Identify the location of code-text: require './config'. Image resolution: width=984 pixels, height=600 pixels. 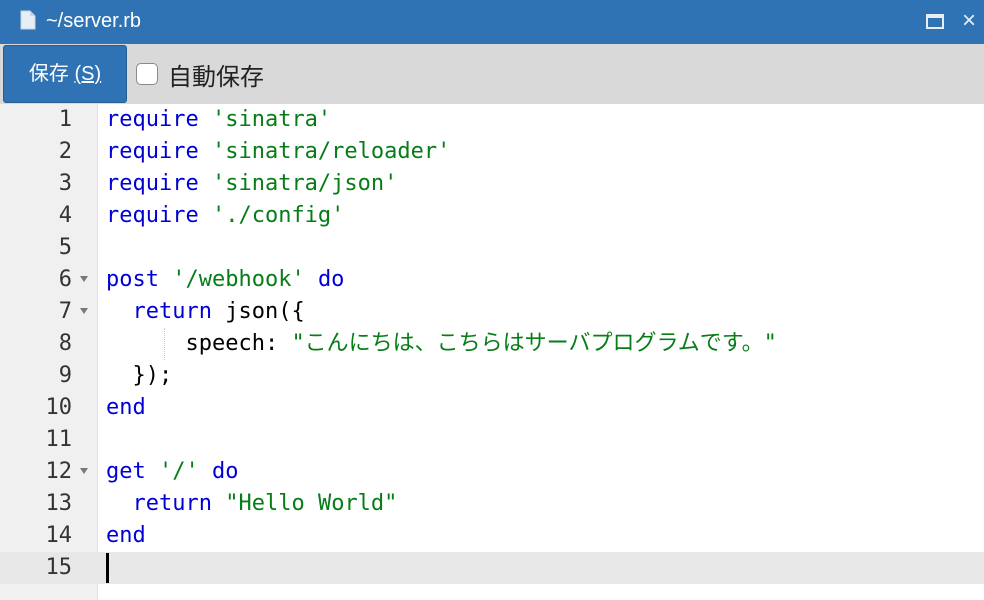
(225, 216).